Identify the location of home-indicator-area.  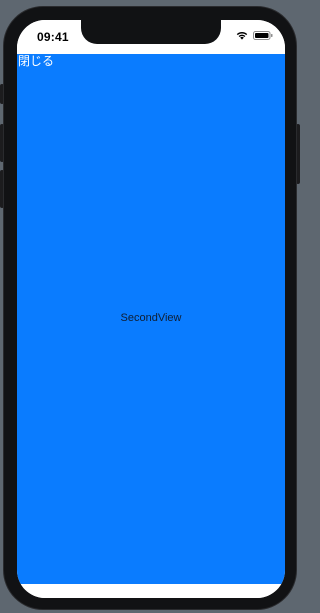
(151, 591).